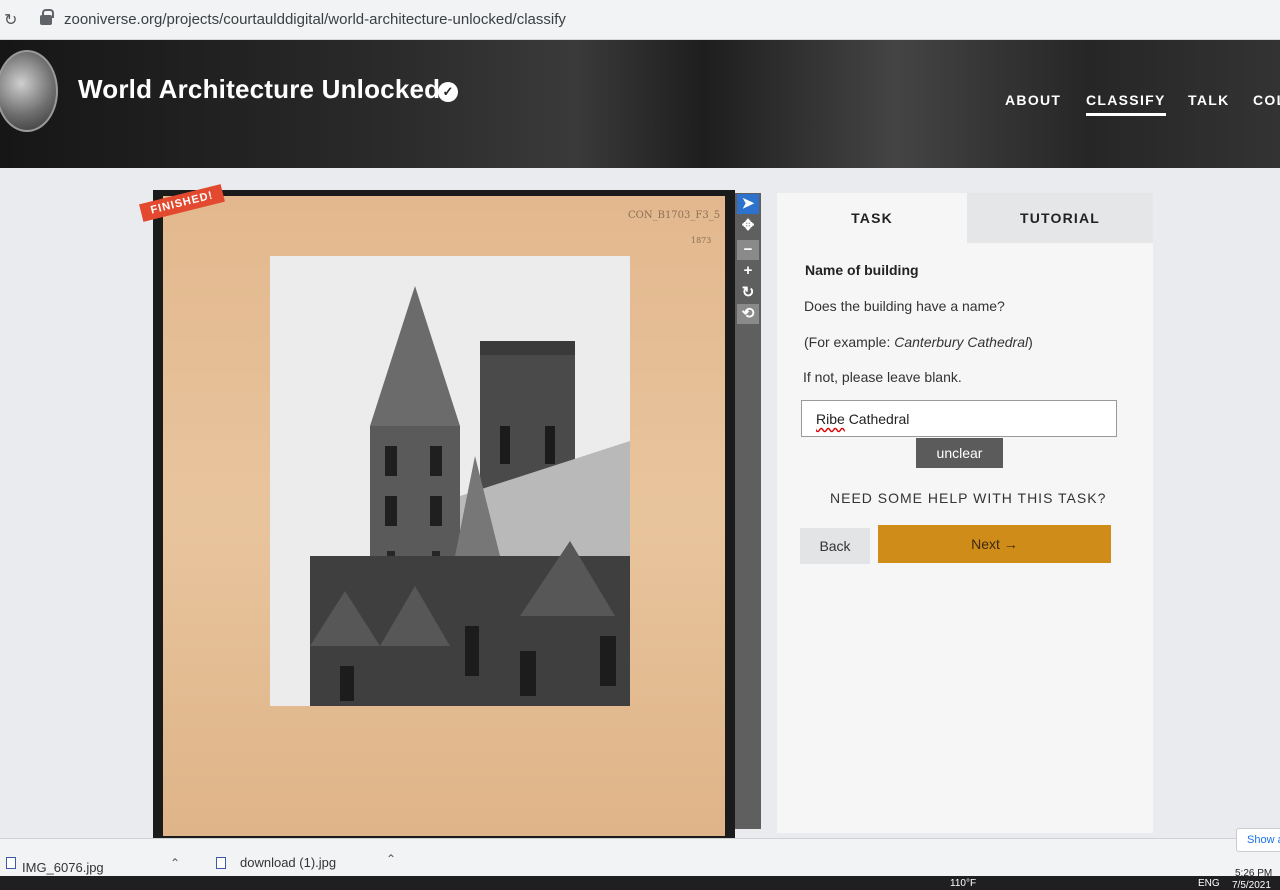  I want to click on verified-check-icon: ✓, so click(448, 92).